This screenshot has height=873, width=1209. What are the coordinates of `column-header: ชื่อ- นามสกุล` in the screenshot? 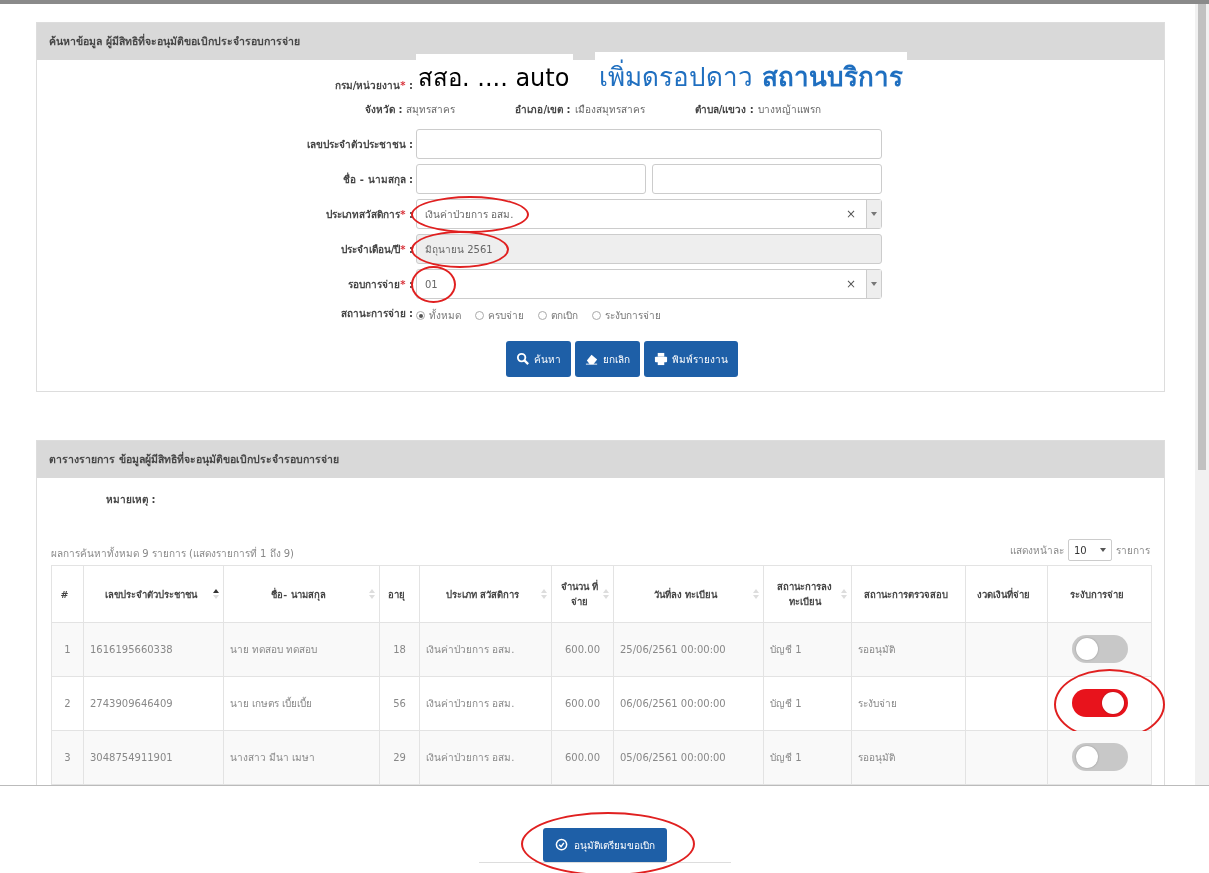 It's located at (301, 594).